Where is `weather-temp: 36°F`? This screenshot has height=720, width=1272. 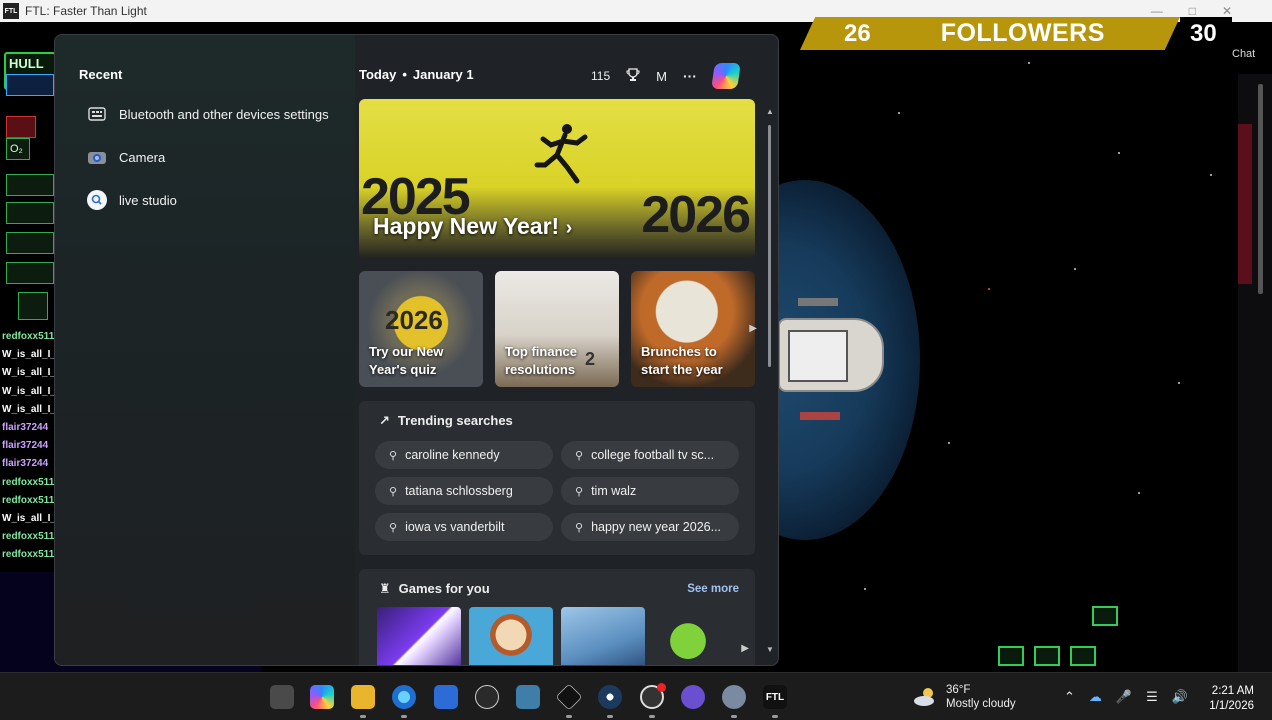
weather-temp: 36°F is located at coordinates (958, 690).